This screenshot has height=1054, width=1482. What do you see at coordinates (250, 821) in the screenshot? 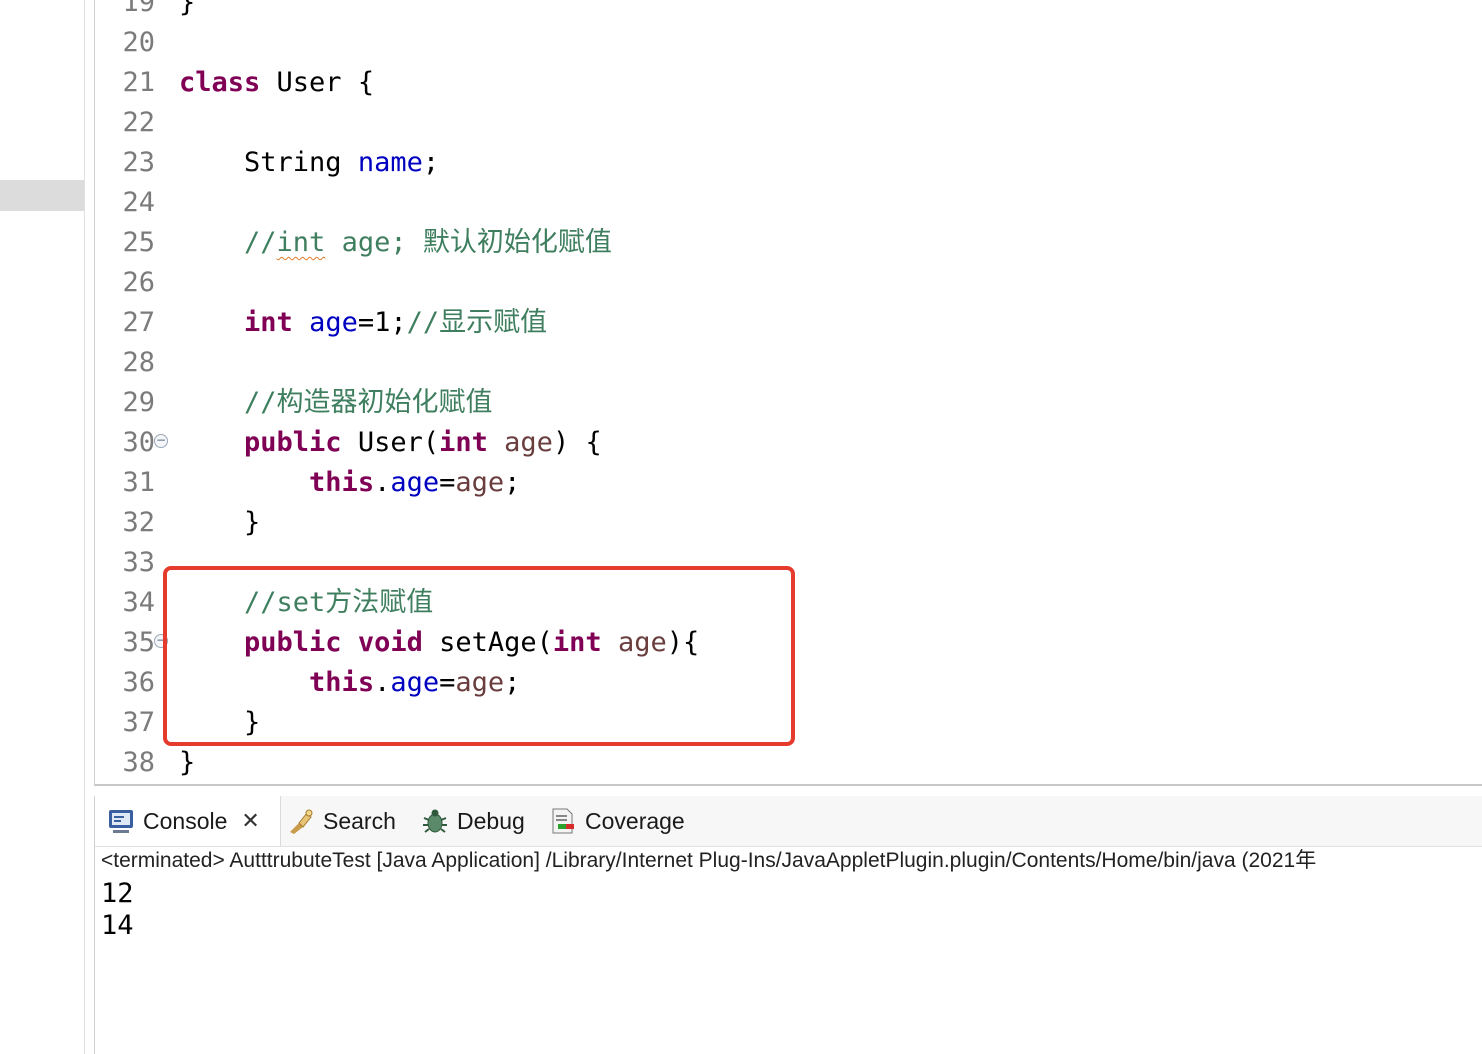
I see `close-icon: ✕` at bounding box center [250, 821].